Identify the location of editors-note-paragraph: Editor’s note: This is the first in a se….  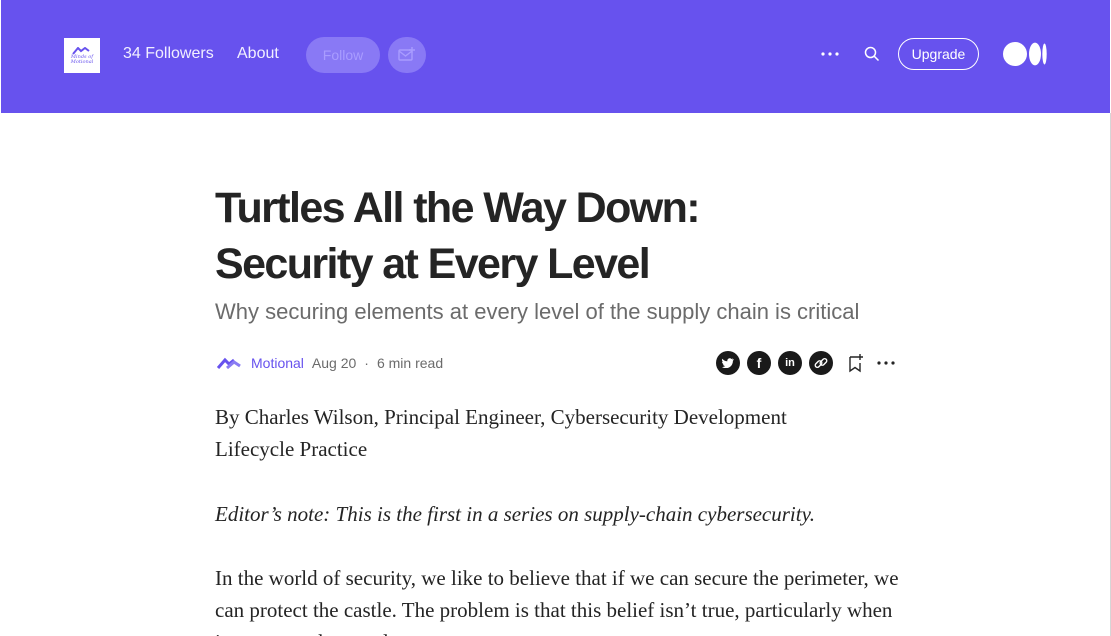
(515, 514).